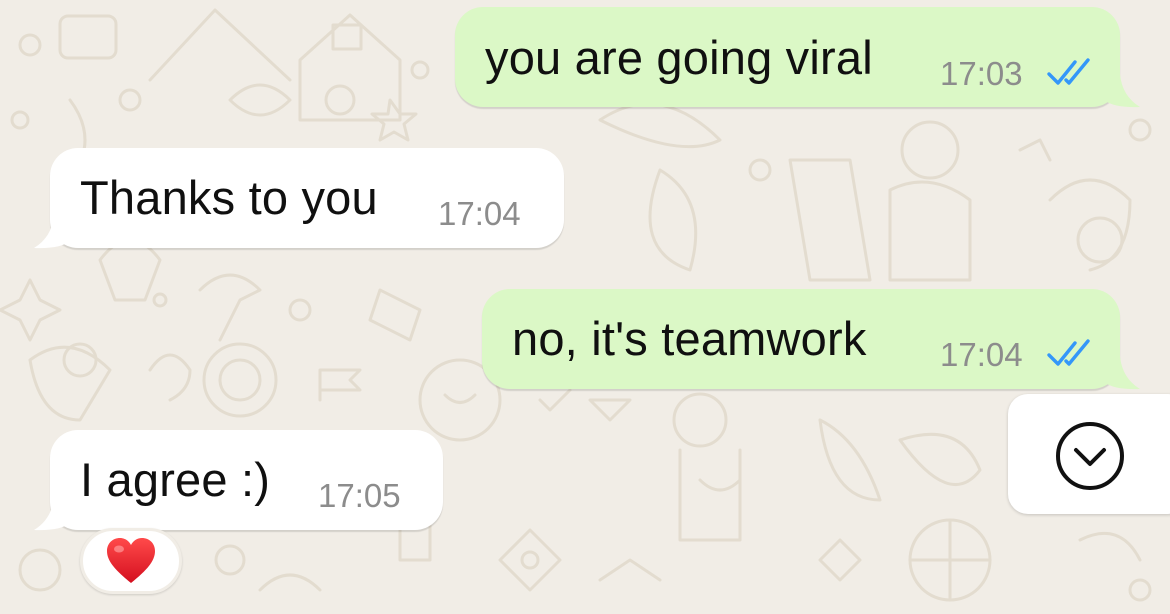 The height and width of the screenshot is (614, 1170). Describe the element at coordinates (175, 479) in the screenshot. I see `message-text: I agree :)` at that location.